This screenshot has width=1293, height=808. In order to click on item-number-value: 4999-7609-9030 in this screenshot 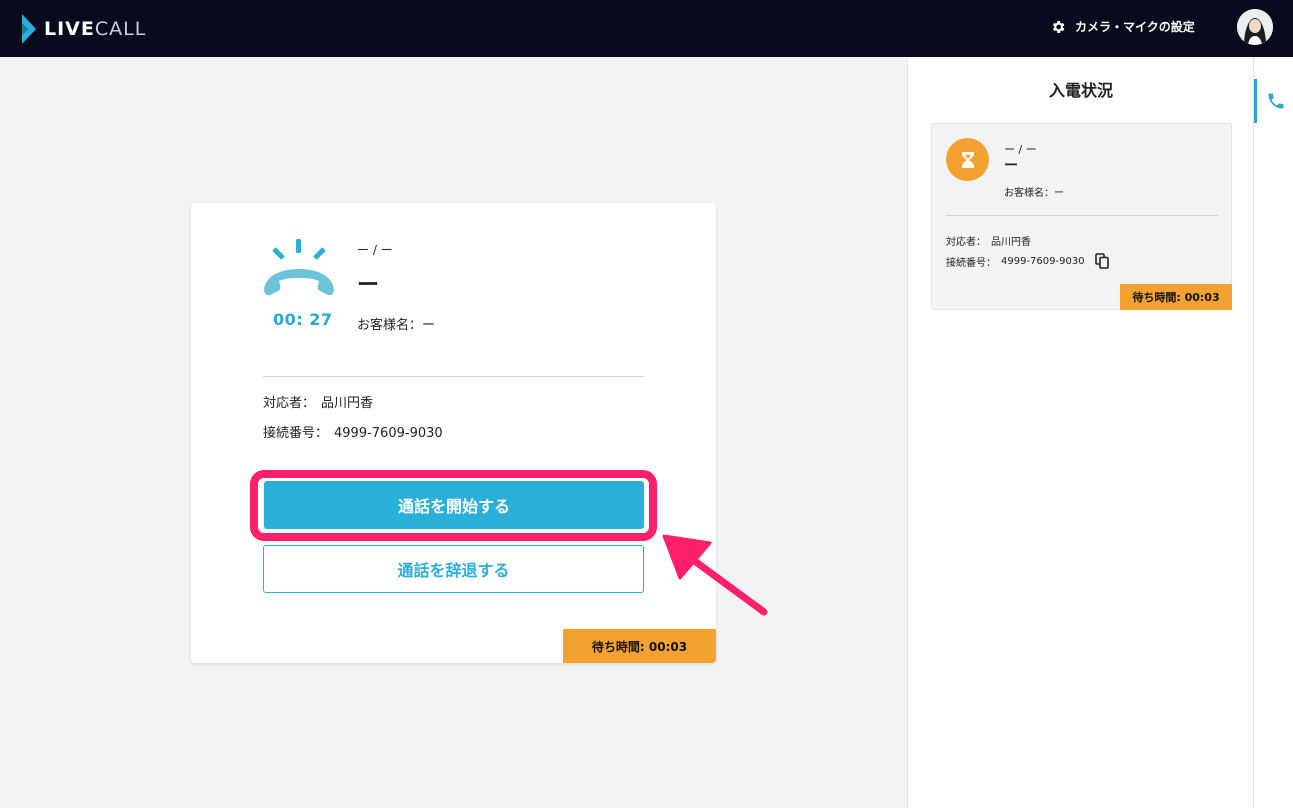, I will do `click(1043, 261)`.